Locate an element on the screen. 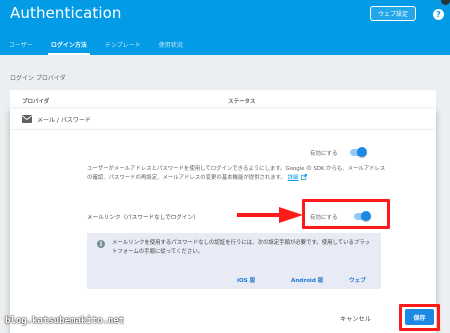  dialog-header: メール / パスワード is located at coordinates (223, 119).